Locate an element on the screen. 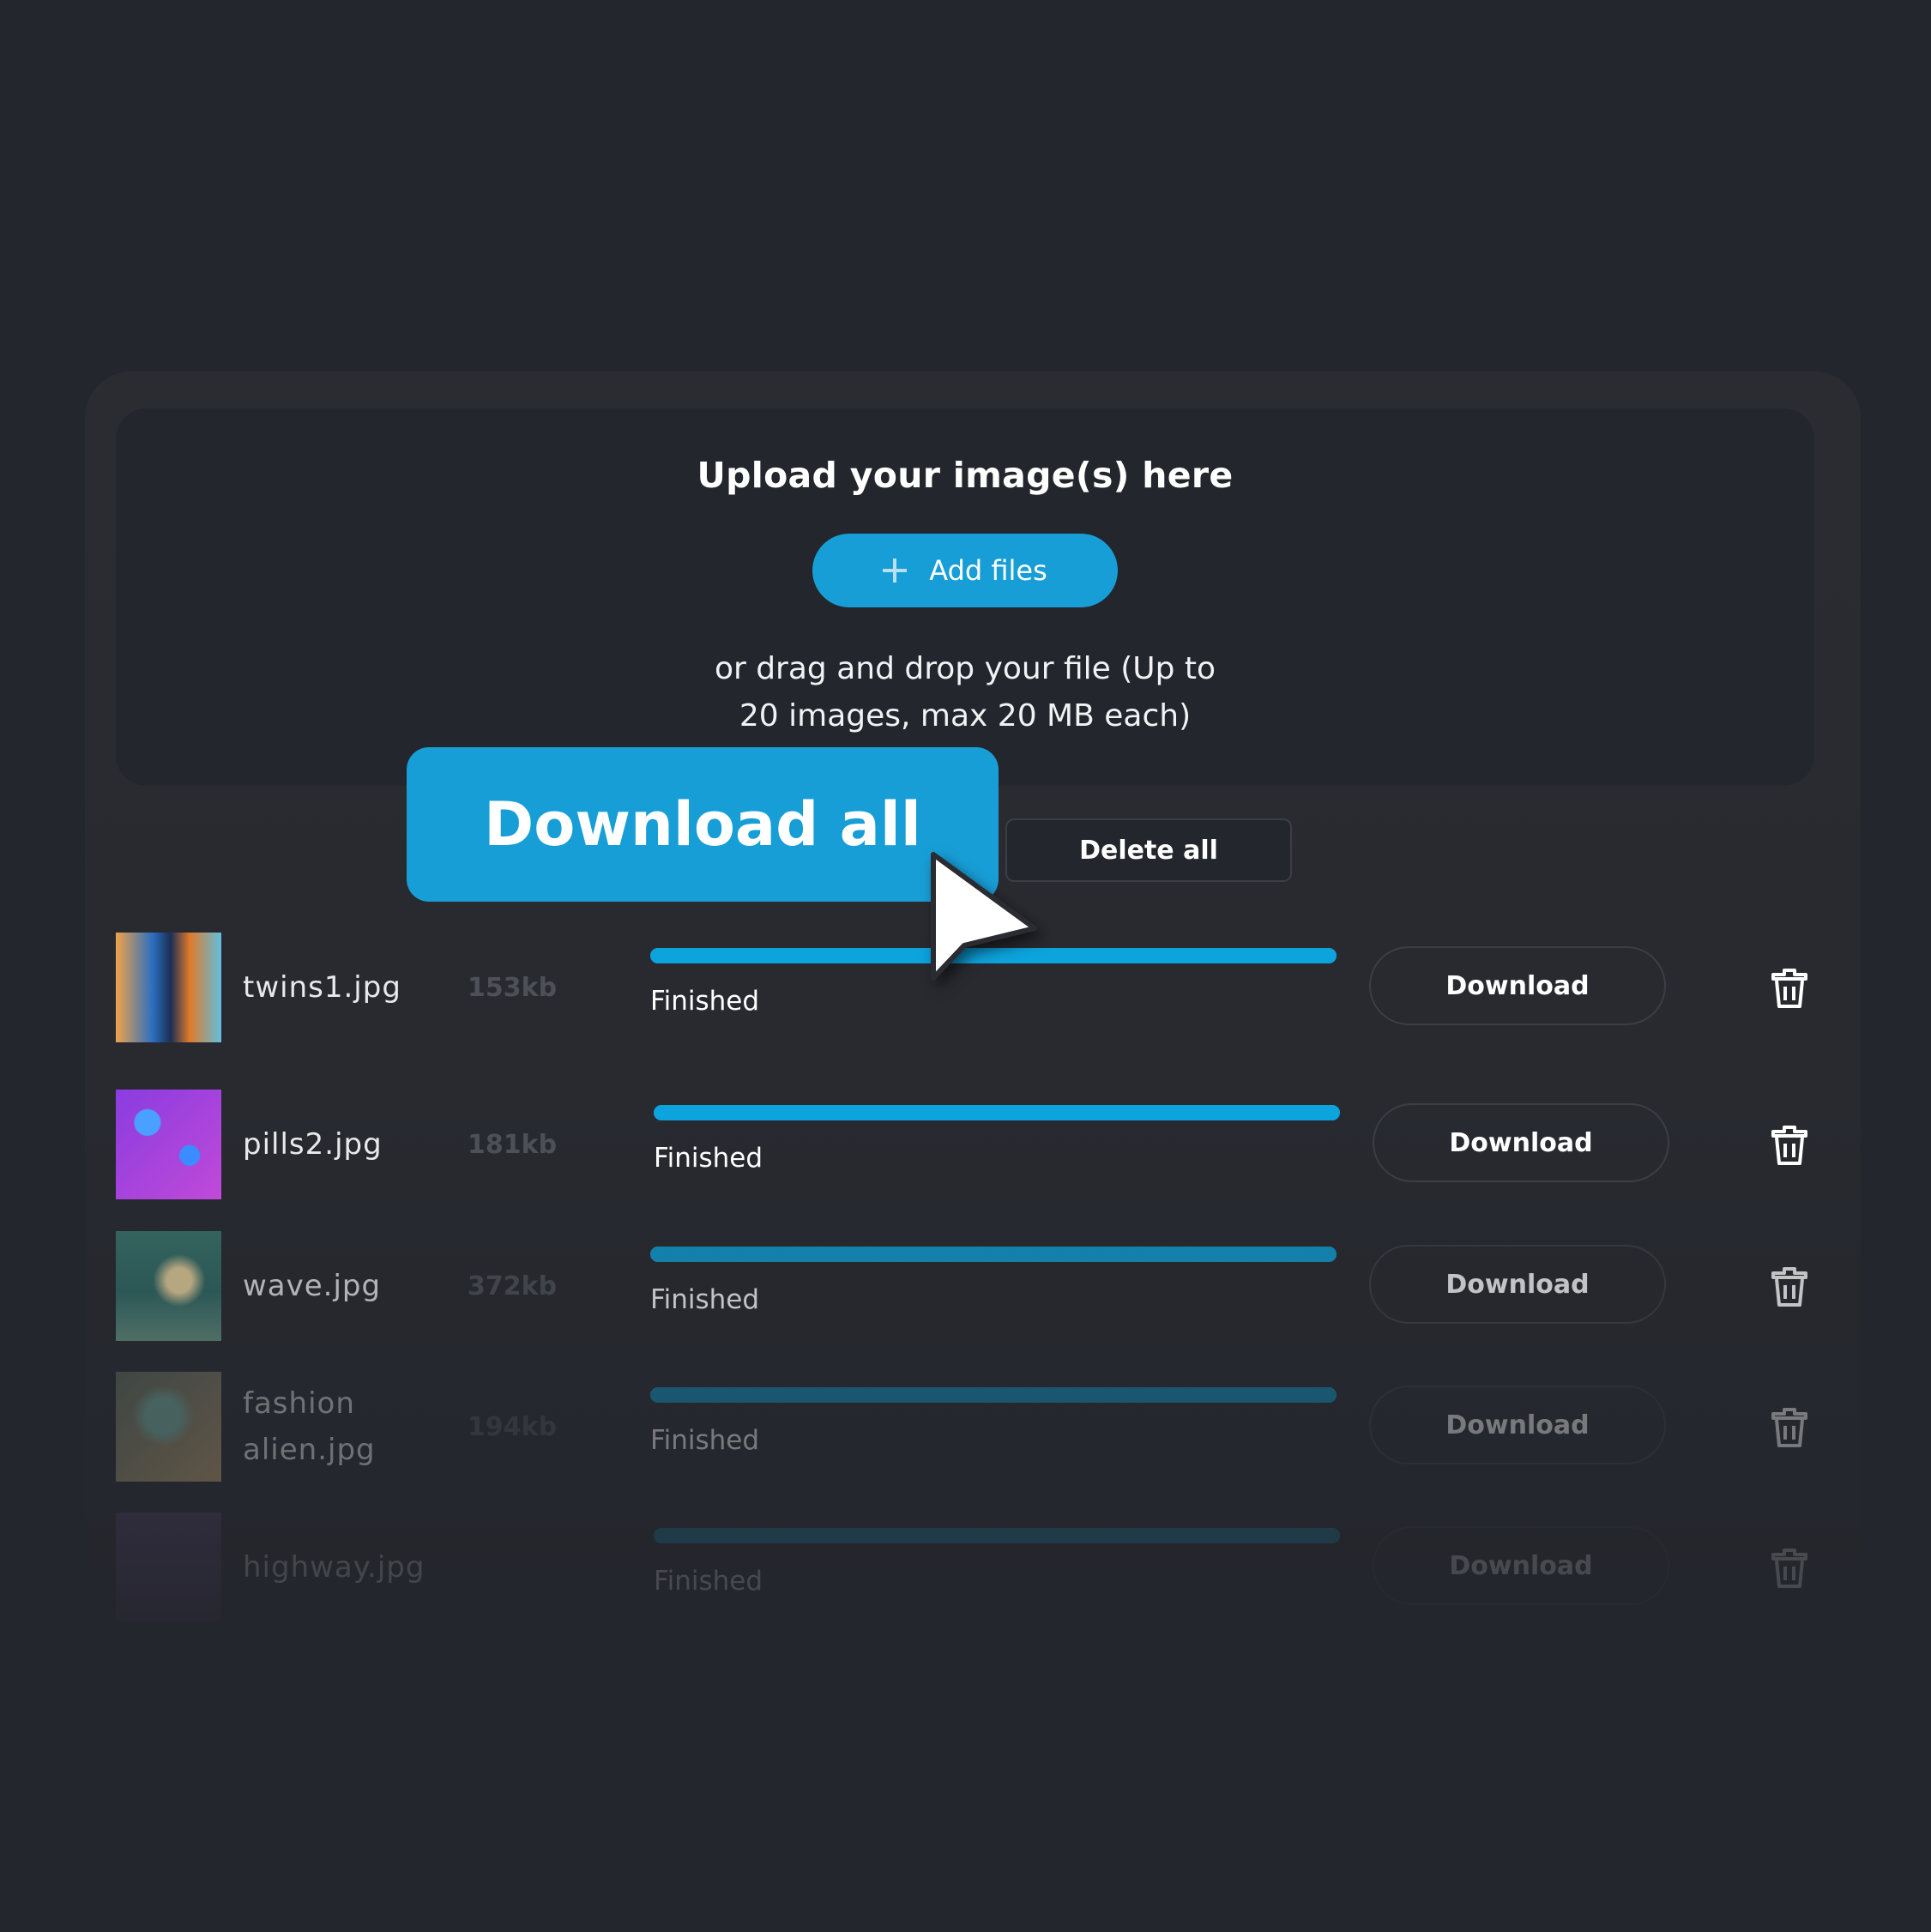 This screenshot has height=1932, width=1931. file-row: wave.jpg 372kb Finished Download is located at coordinates (965, 1287).